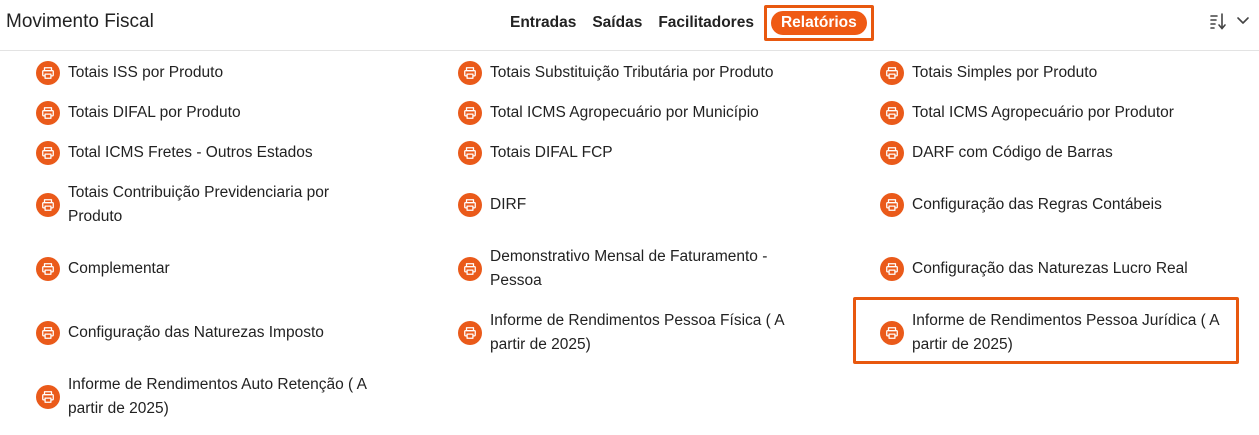  What do you see at coordinates (1050, 268) in the screenshot?
I see `report-label: Configuração das Naturezas Lucro Real` at bounding box center [1050, 268].